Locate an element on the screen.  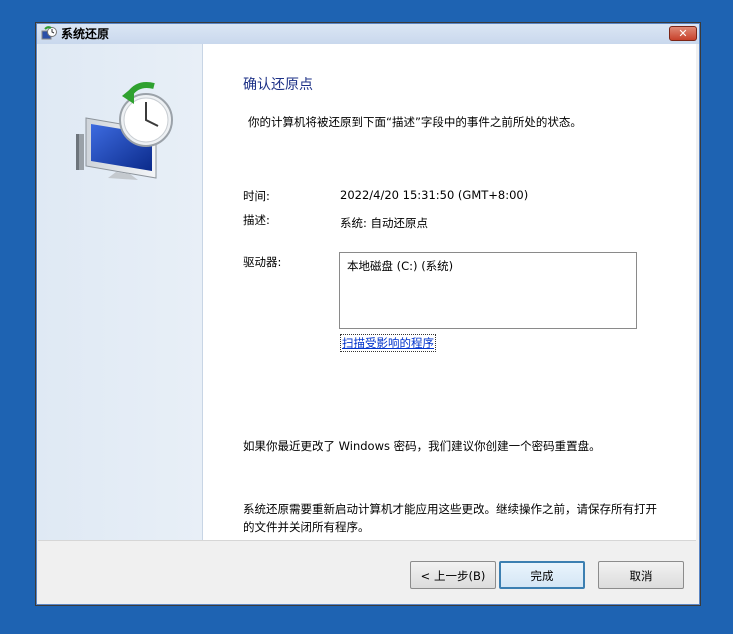
close-icon: ✕ is located at coordinates (683, 33).